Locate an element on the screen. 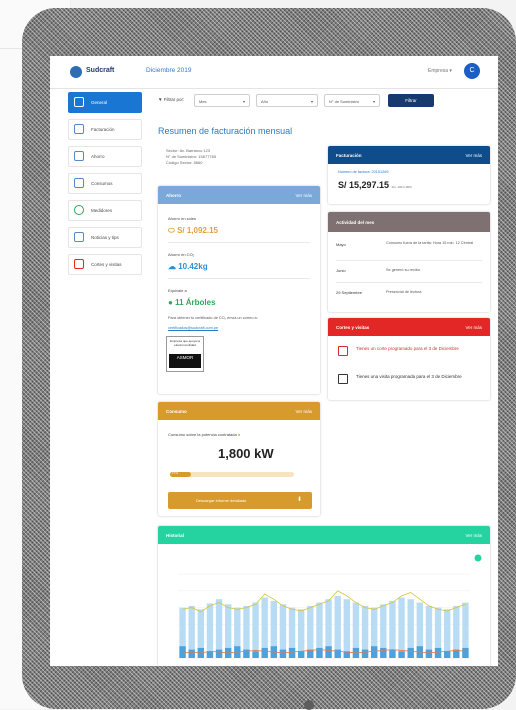 The image size is (516, 710). sidebar-item-label: General is located at coordinates (99, 102).